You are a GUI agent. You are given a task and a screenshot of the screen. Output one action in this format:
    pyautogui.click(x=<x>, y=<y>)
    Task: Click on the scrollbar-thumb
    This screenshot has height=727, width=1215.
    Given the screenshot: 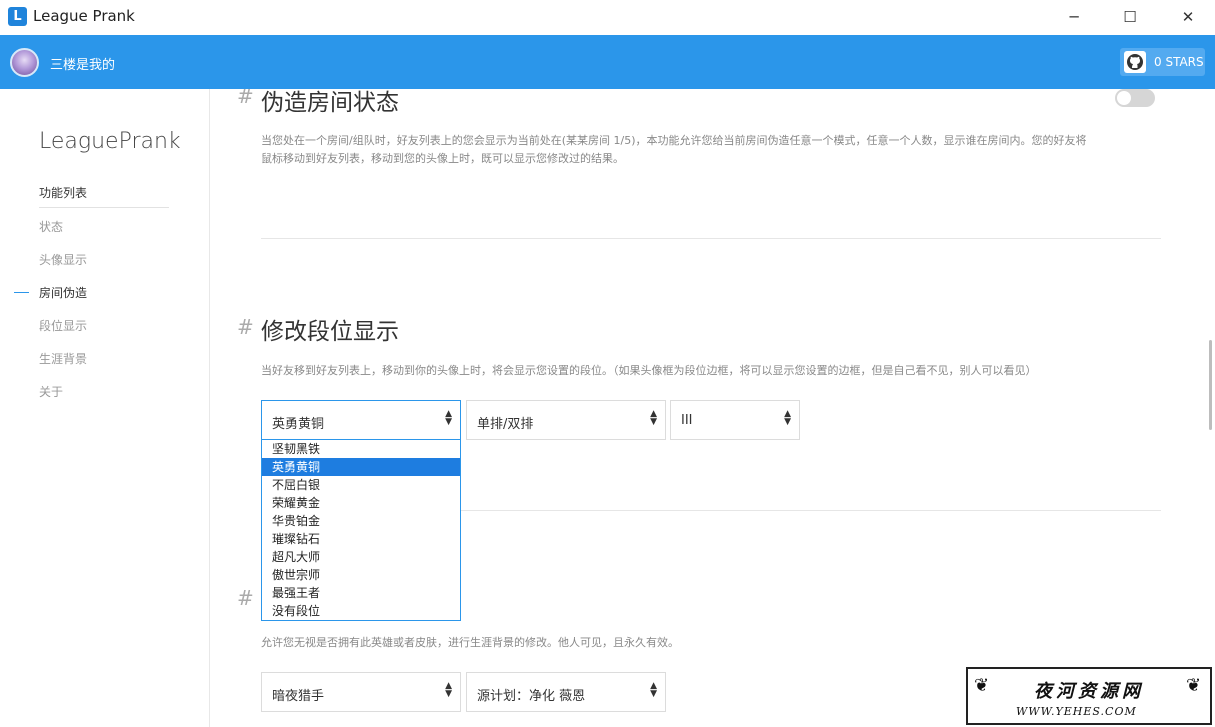 What is the action you would take?
    pyautogui.click(x=1210, y=385)
    